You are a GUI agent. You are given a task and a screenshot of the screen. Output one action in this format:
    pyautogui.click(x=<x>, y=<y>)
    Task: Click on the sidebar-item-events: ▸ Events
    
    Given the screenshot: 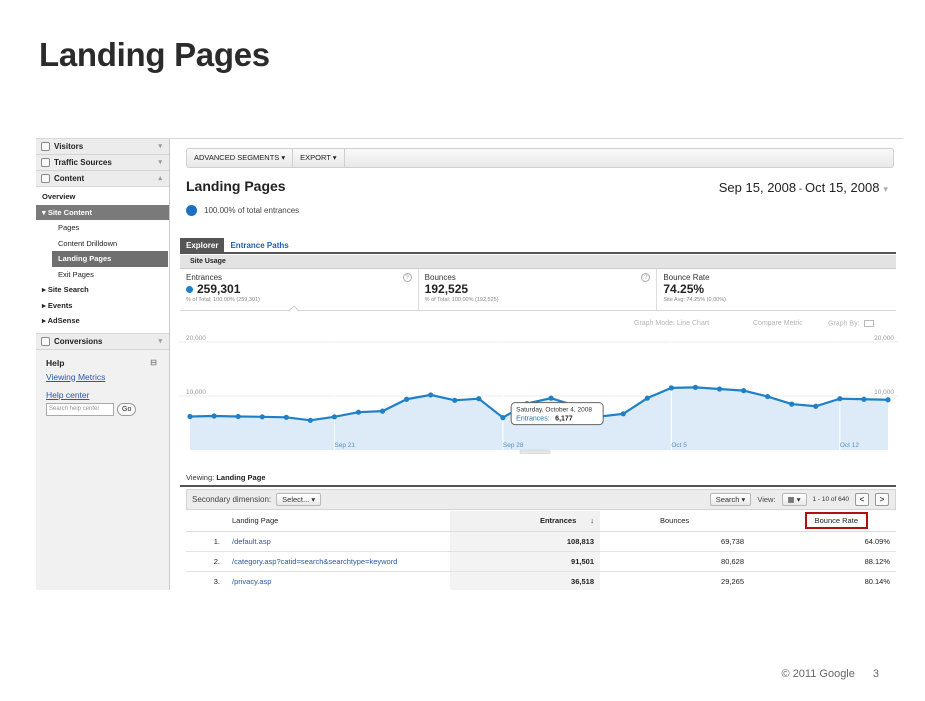 What is the action you would take?
    pyautogui.click(x=102, y=306)
    